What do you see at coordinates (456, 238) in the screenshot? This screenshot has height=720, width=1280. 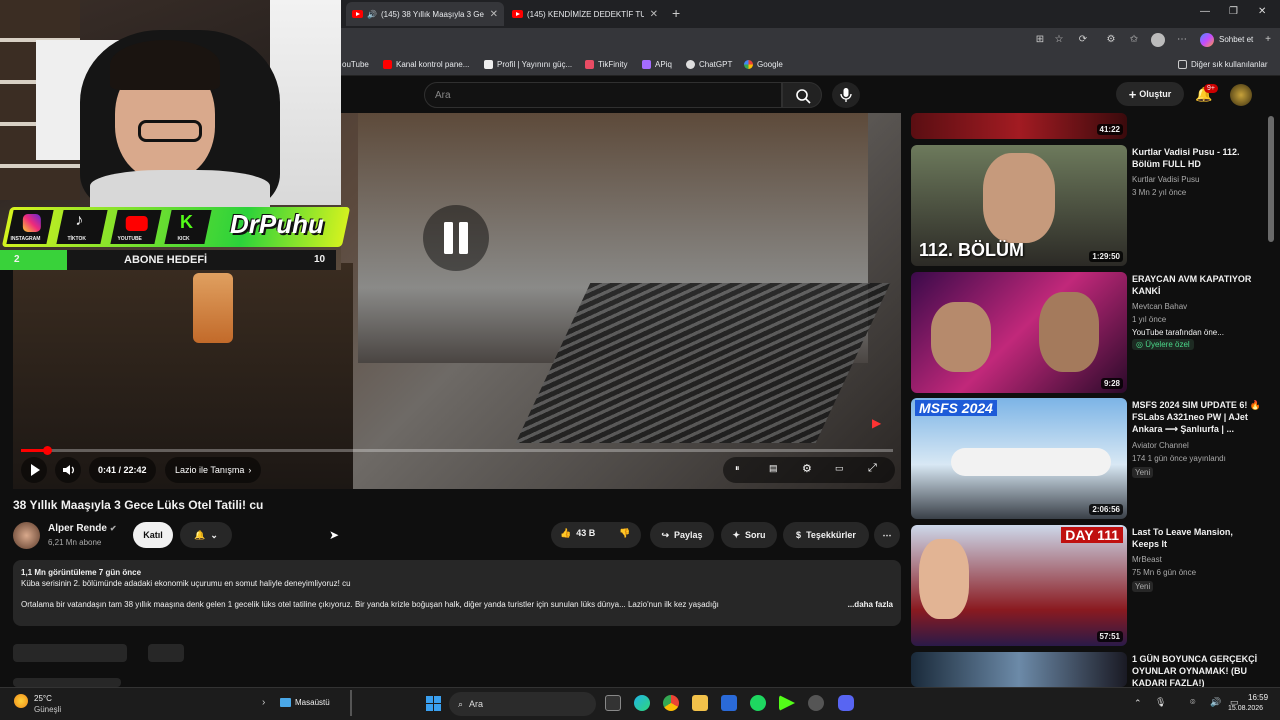 I see `pause-overlay-button` at bounding box center [456, 238].